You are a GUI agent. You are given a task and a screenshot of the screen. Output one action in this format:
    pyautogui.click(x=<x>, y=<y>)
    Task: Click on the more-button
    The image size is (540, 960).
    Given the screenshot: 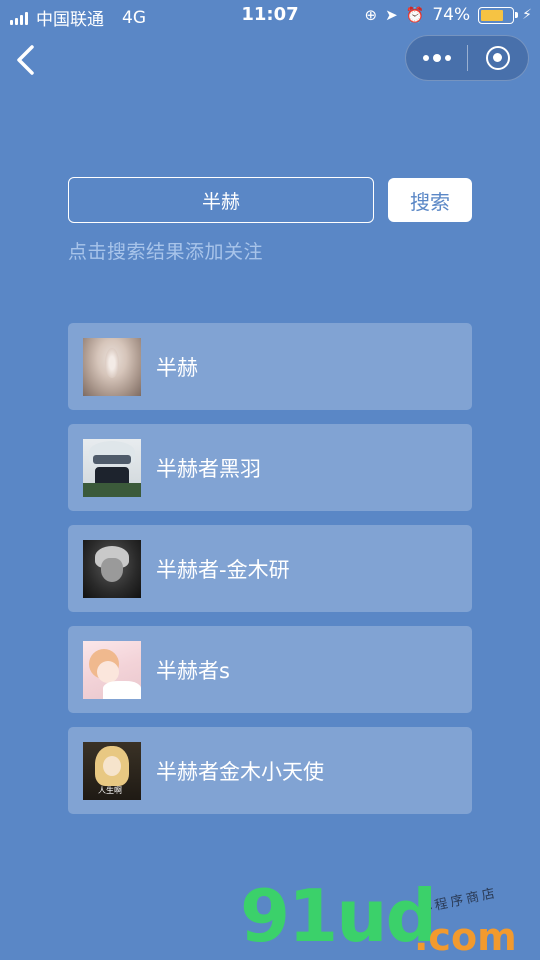 What is the action you would take?
    pyautogui.click(x=436, y=58)
    